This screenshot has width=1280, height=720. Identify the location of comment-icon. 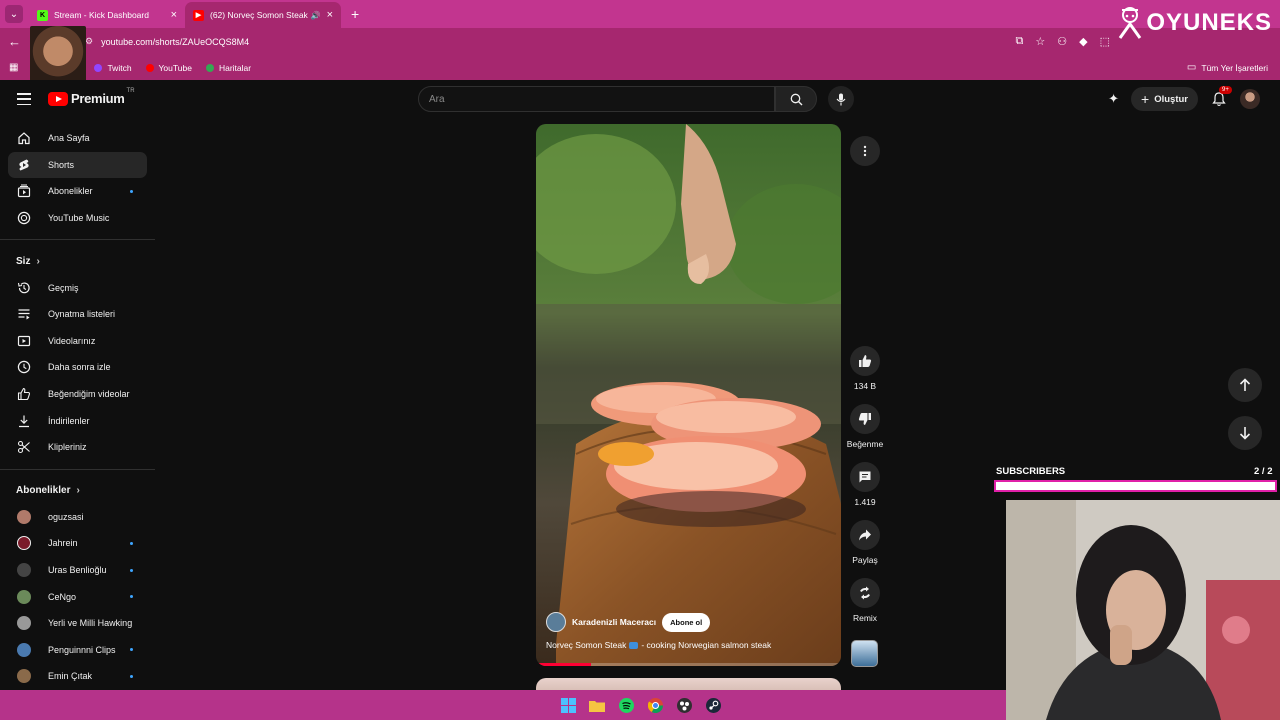
(865, 477).